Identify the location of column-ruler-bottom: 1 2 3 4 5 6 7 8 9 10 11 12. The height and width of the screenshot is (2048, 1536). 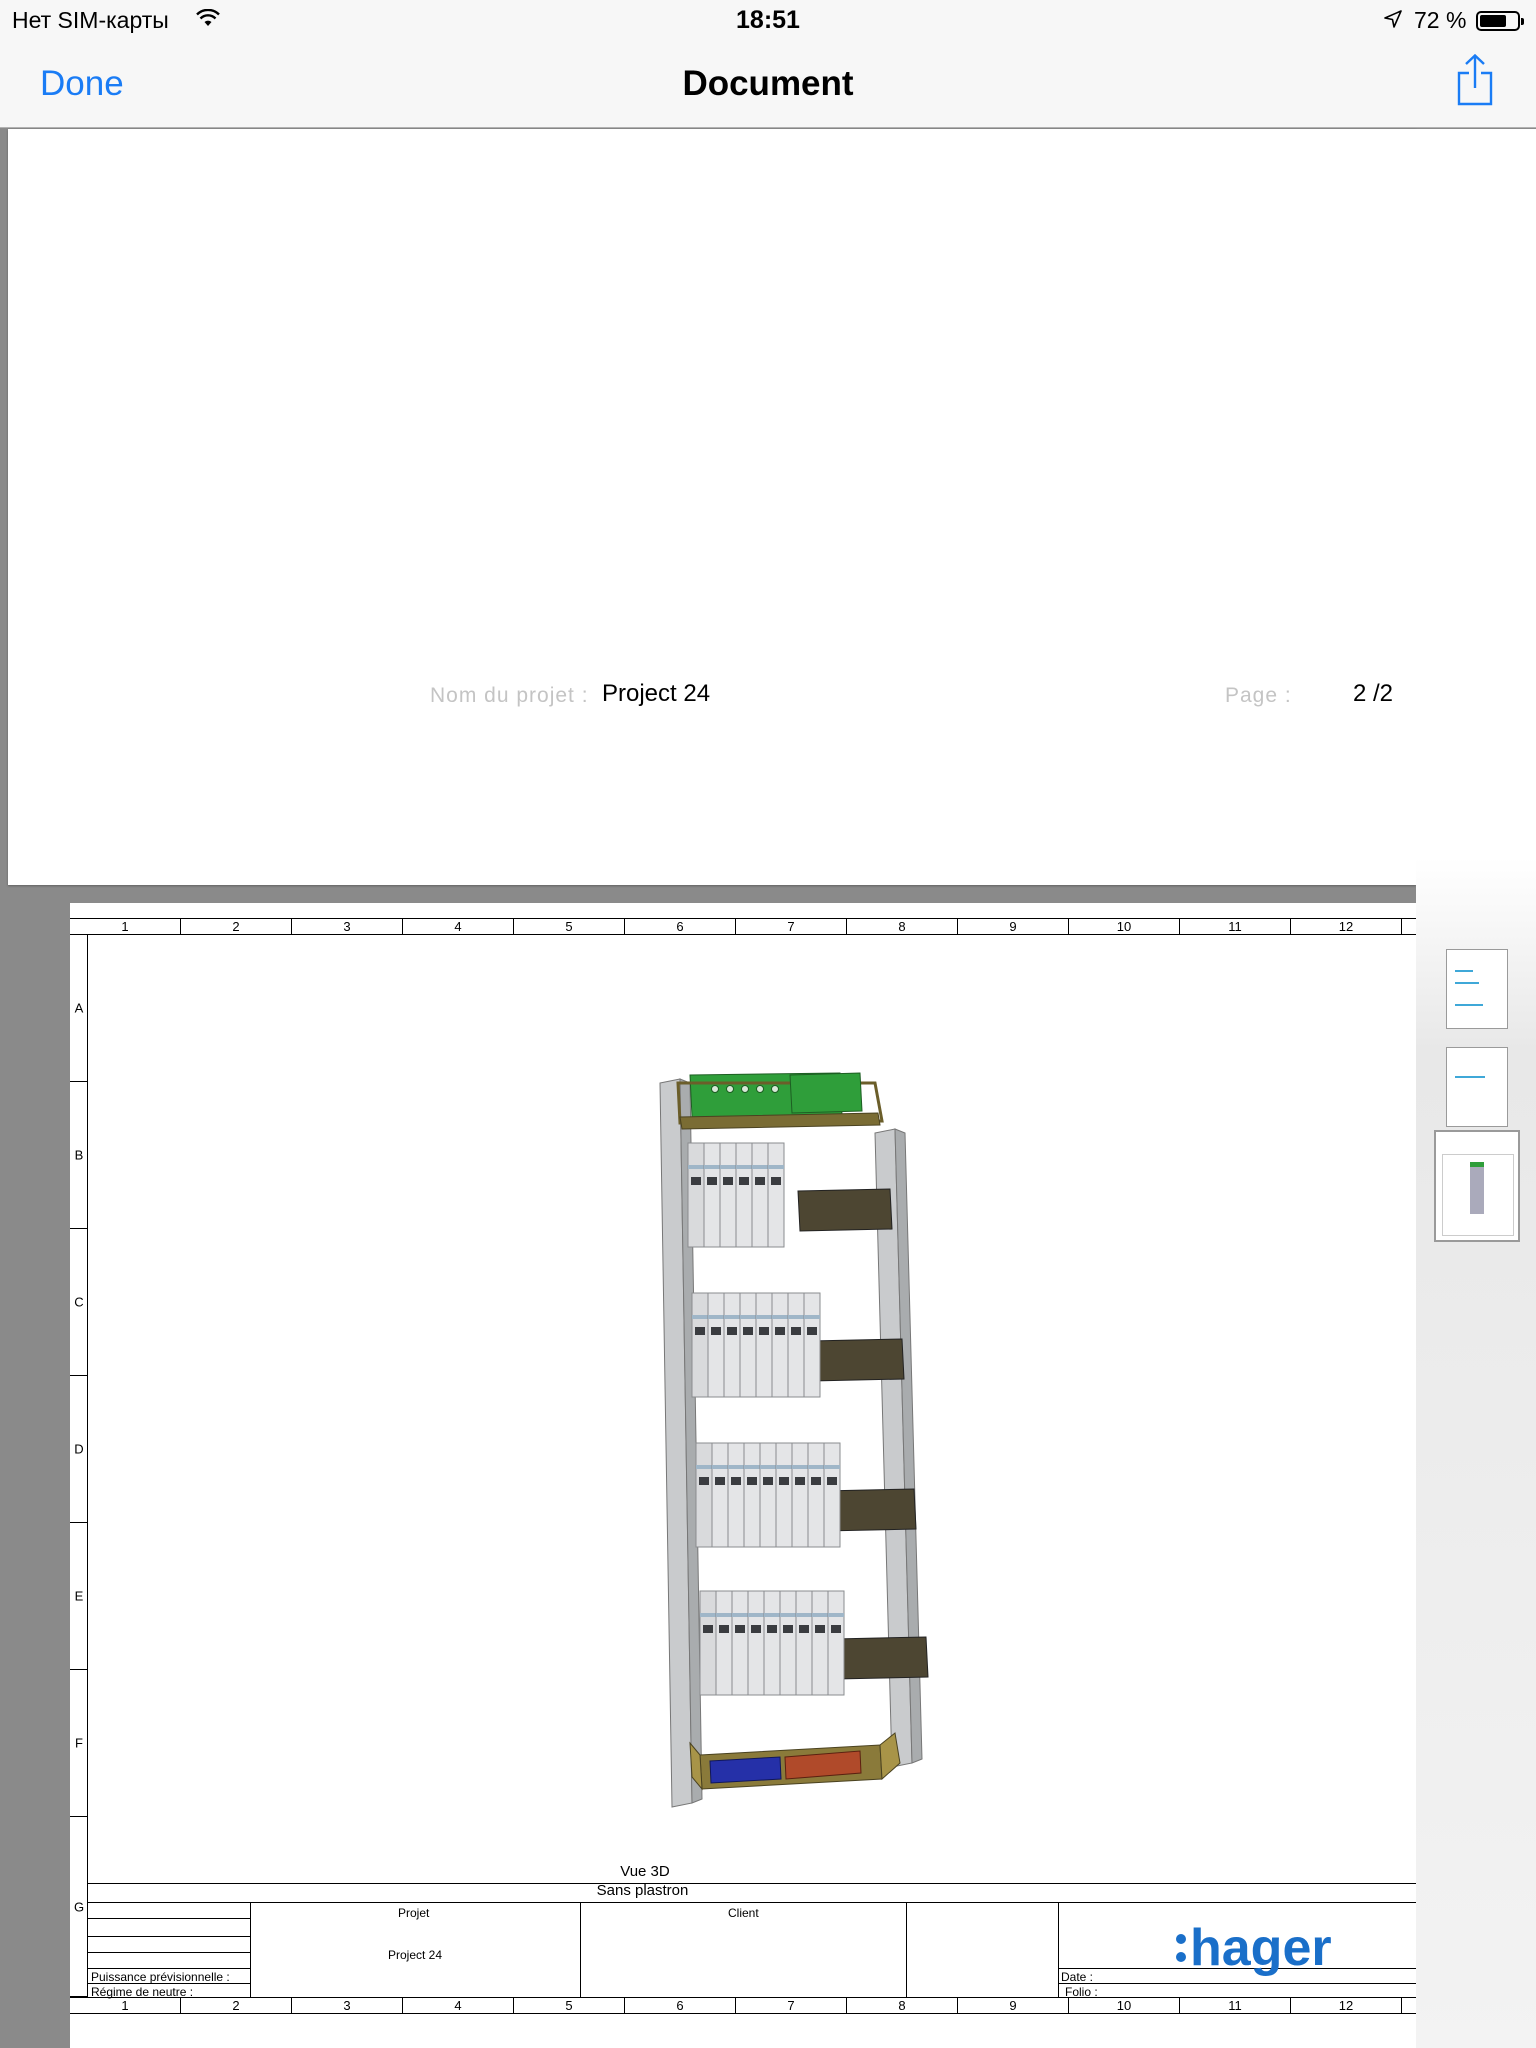
(743, 2005).